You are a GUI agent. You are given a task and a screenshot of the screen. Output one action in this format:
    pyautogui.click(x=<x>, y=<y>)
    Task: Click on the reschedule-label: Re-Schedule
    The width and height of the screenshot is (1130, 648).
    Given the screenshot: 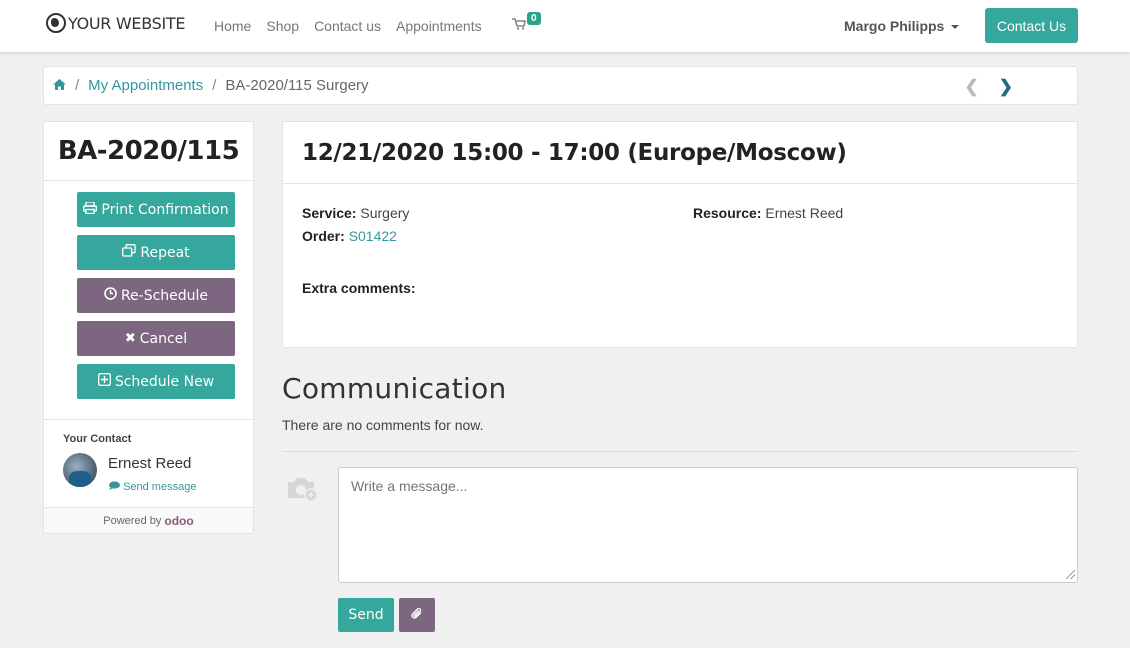 What is the action you would take?
    pyautogui.click(x=164, y=295)
    